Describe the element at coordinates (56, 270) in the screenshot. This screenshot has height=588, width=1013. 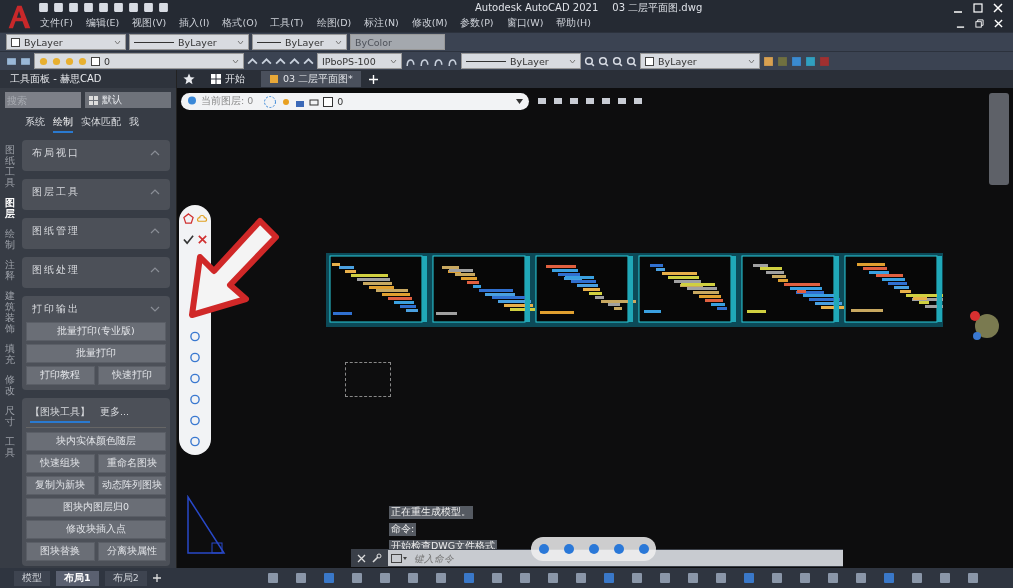
I see `section-title: 图纸处理` at that location.